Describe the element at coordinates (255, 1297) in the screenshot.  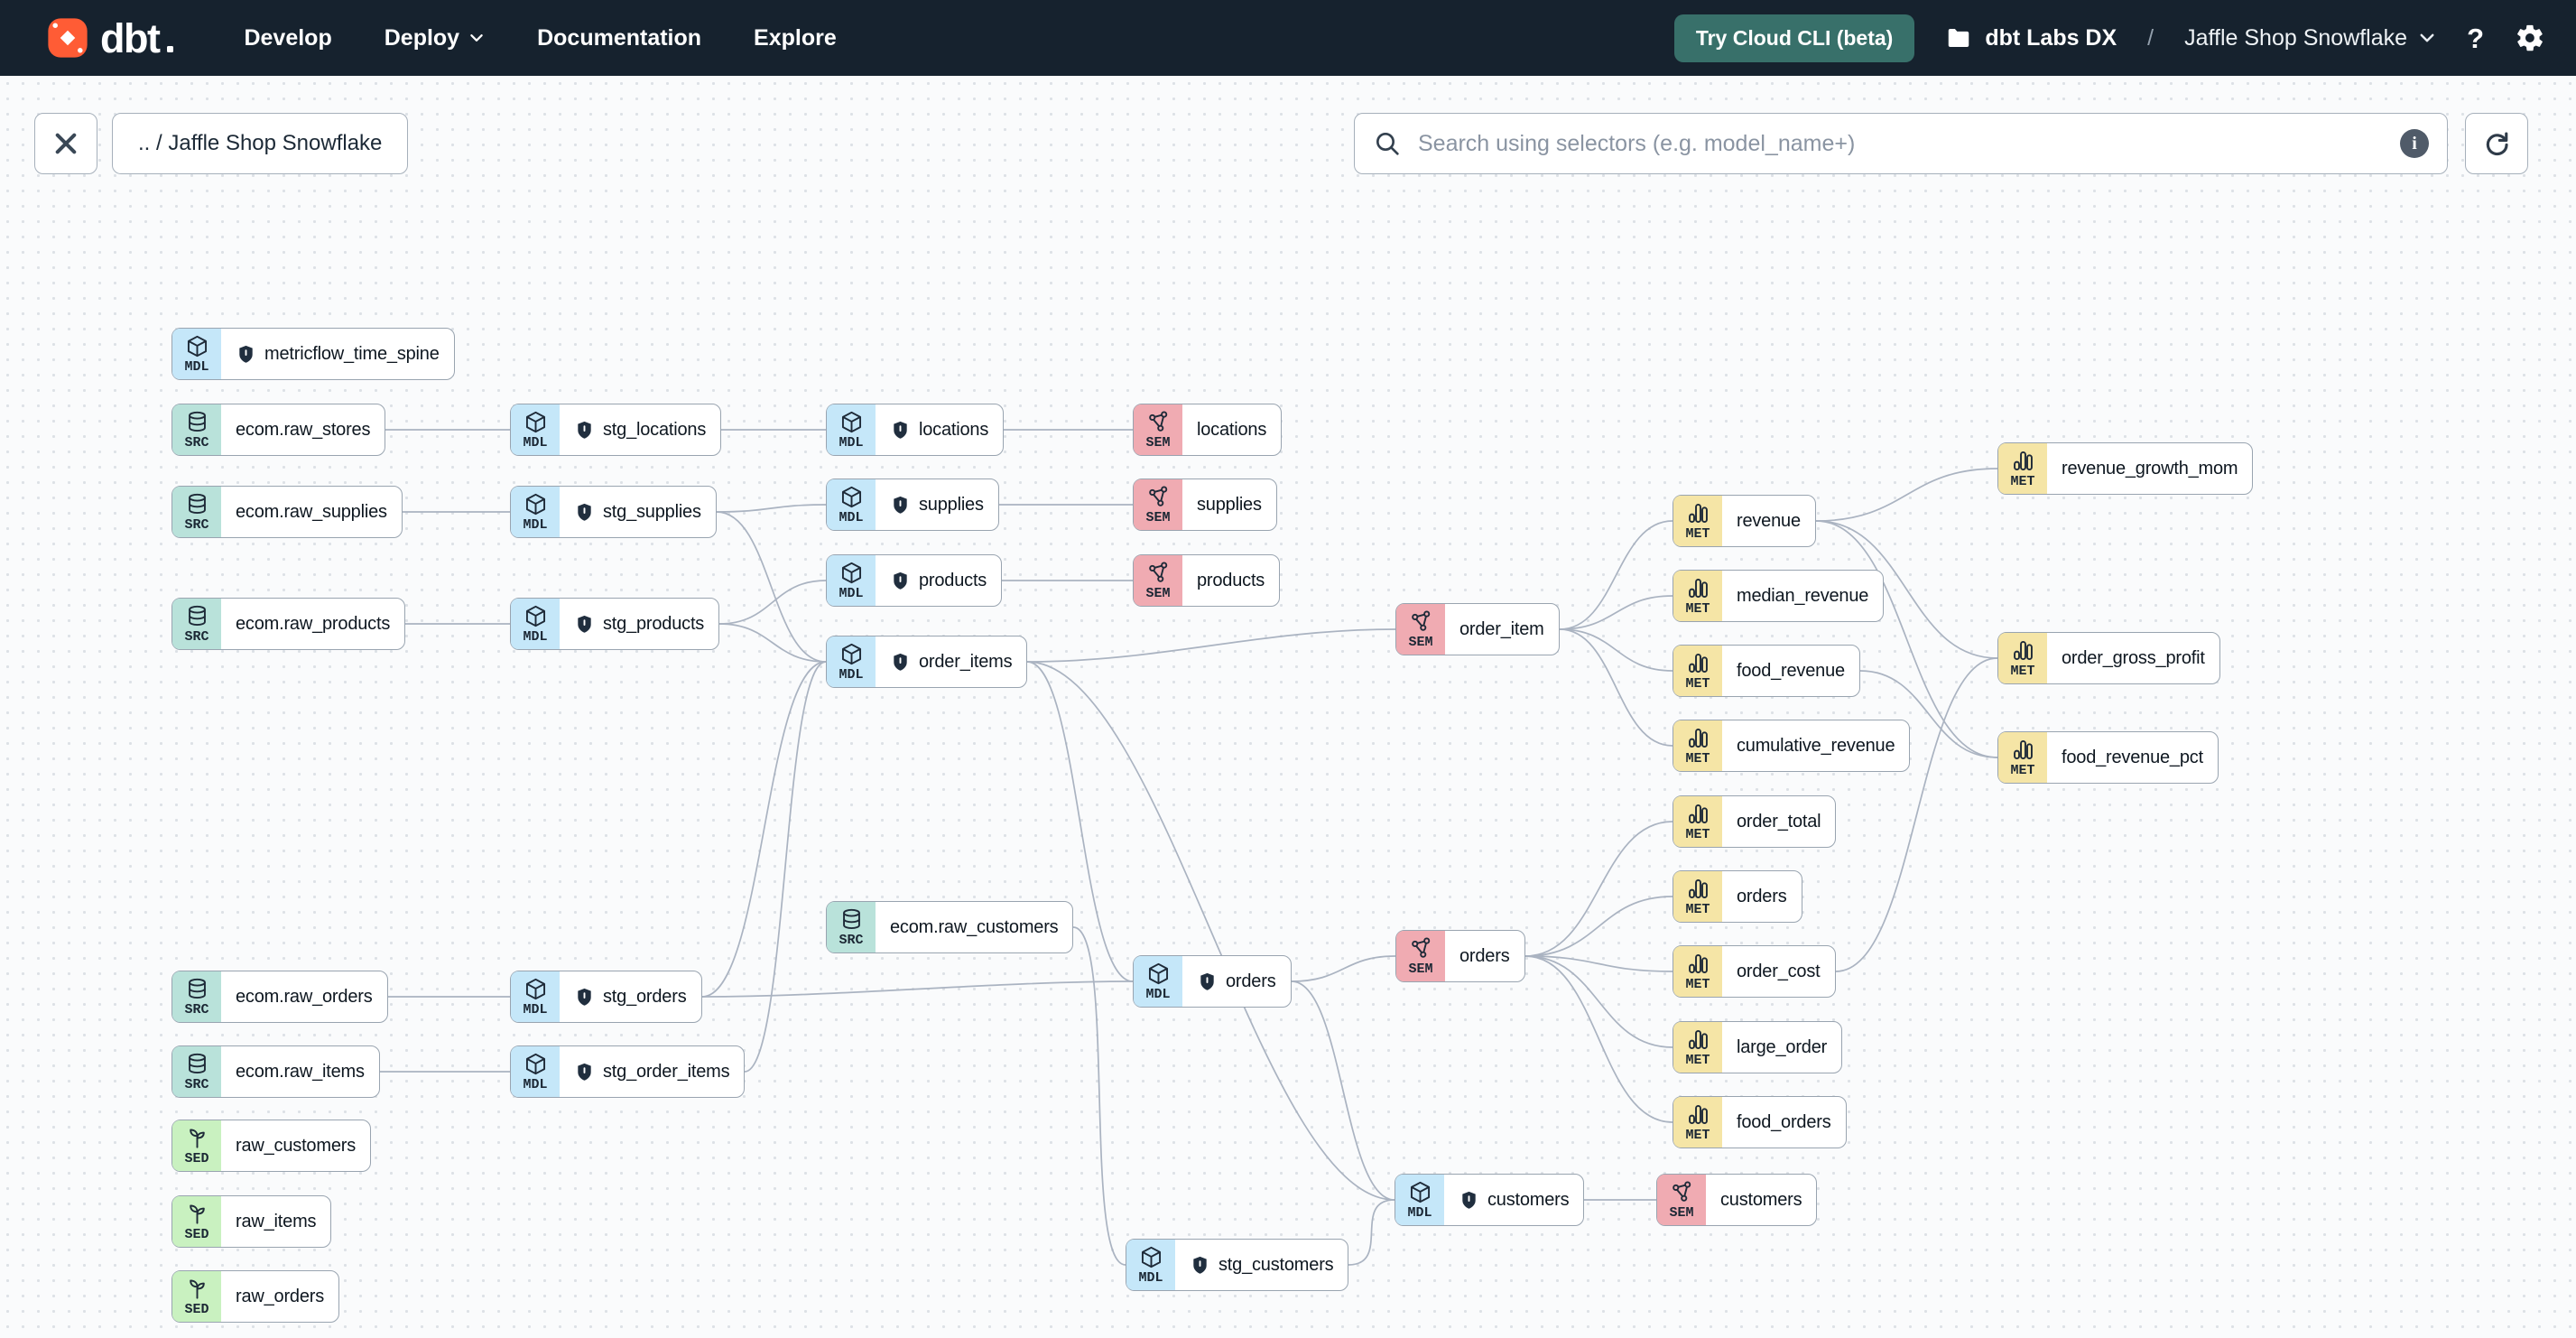
I see `node-seed_raw_orders: SED raw_orders` at that location.